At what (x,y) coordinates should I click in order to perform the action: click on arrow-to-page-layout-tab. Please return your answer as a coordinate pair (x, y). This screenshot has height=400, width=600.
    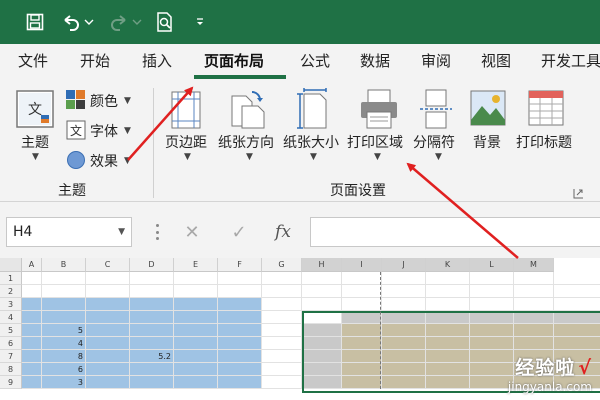
    Looking at the image, I should click on (160, 123).